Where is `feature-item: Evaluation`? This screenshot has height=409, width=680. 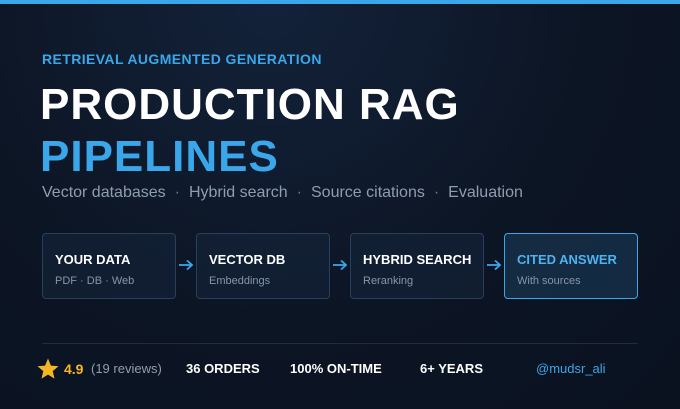
feature-item: Evaluation is located at coordinates (485, 192).